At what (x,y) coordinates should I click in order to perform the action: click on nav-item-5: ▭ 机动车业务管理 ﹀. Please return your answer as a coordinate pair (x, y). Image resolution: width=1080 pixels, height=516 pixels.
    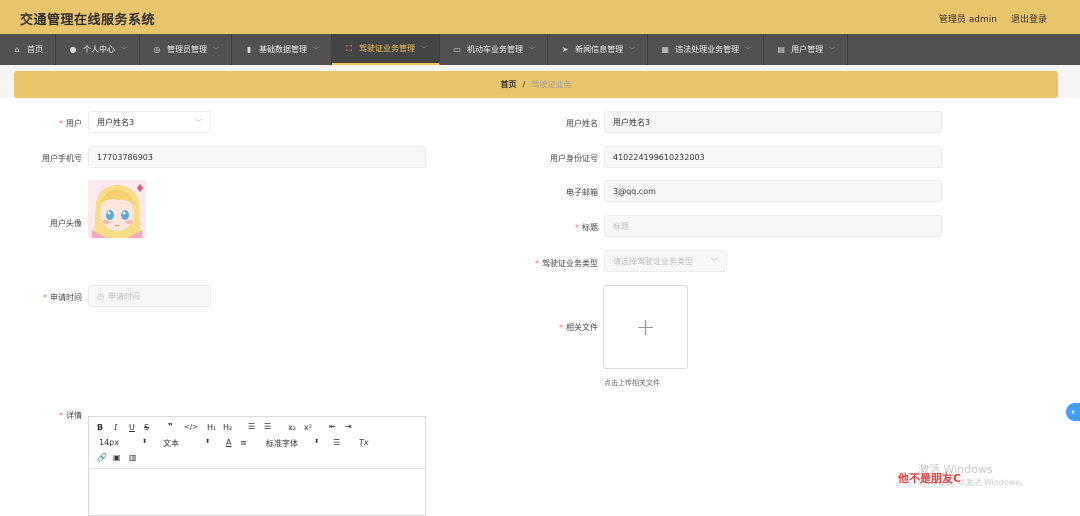
    Looking at the image, I should click on (494, 49).